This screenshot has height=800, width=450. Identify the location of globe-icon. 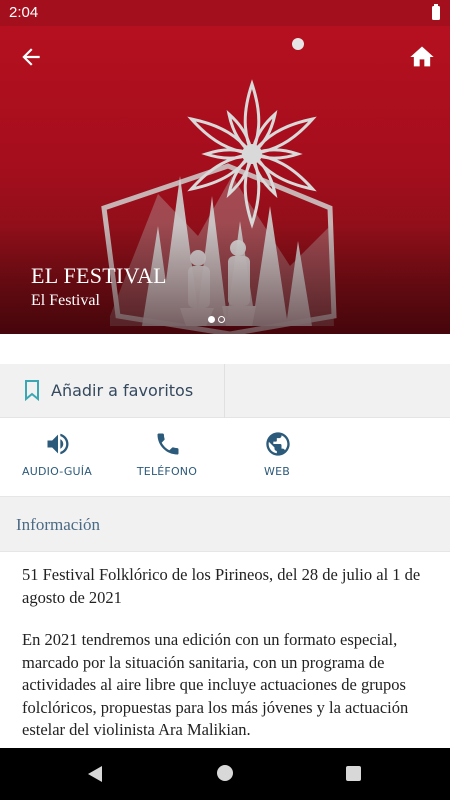
(278, 444).